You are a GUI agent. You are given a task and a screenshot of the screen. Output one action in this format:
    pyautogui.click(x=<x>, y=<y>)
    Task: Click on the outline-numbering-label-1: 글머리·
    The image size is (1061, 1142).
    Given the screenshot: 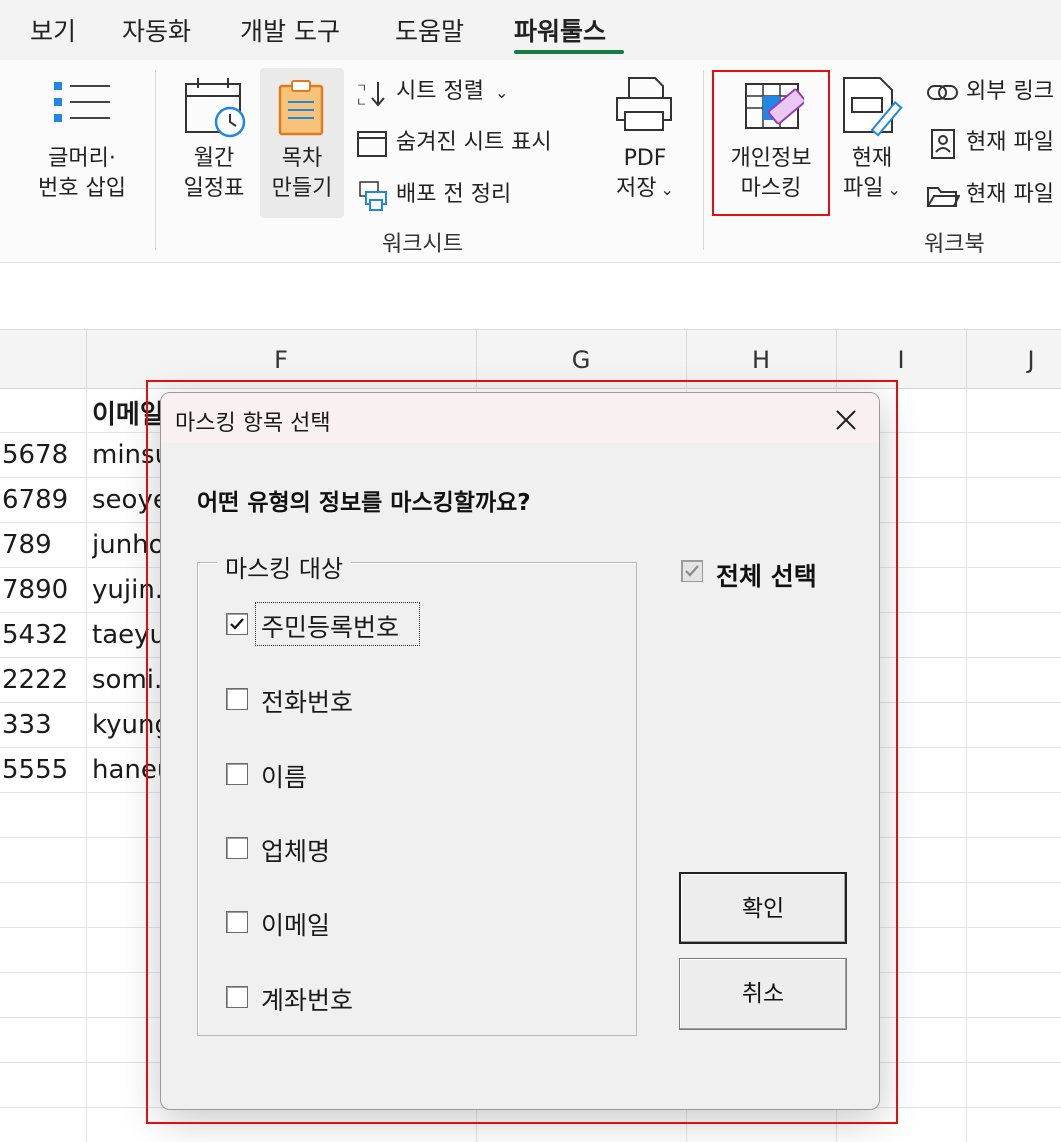 What is the action you would take?
    pyautogui.click(x=82, y=158)
    